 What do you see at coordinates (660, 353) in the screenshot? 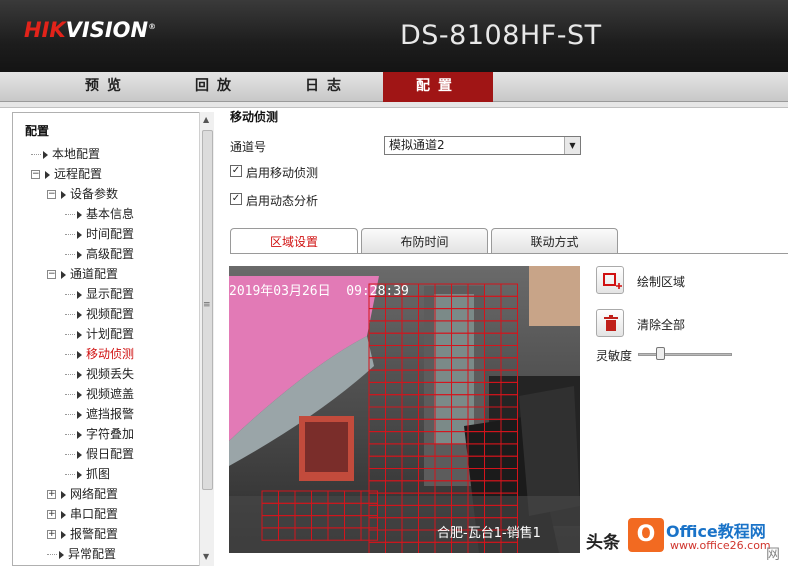
I see `sensitivity-thumb` at bounding box center [660, 353].